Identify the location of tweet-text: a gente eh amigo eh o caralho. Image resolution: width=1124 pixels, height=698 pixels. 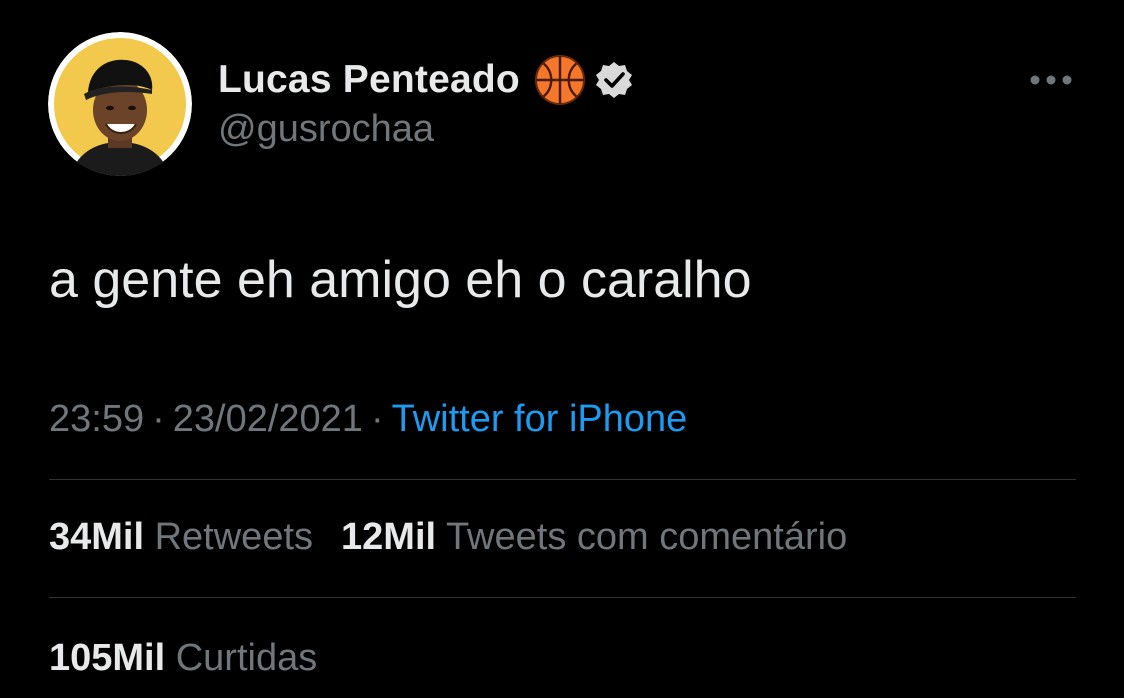
(400, 280).